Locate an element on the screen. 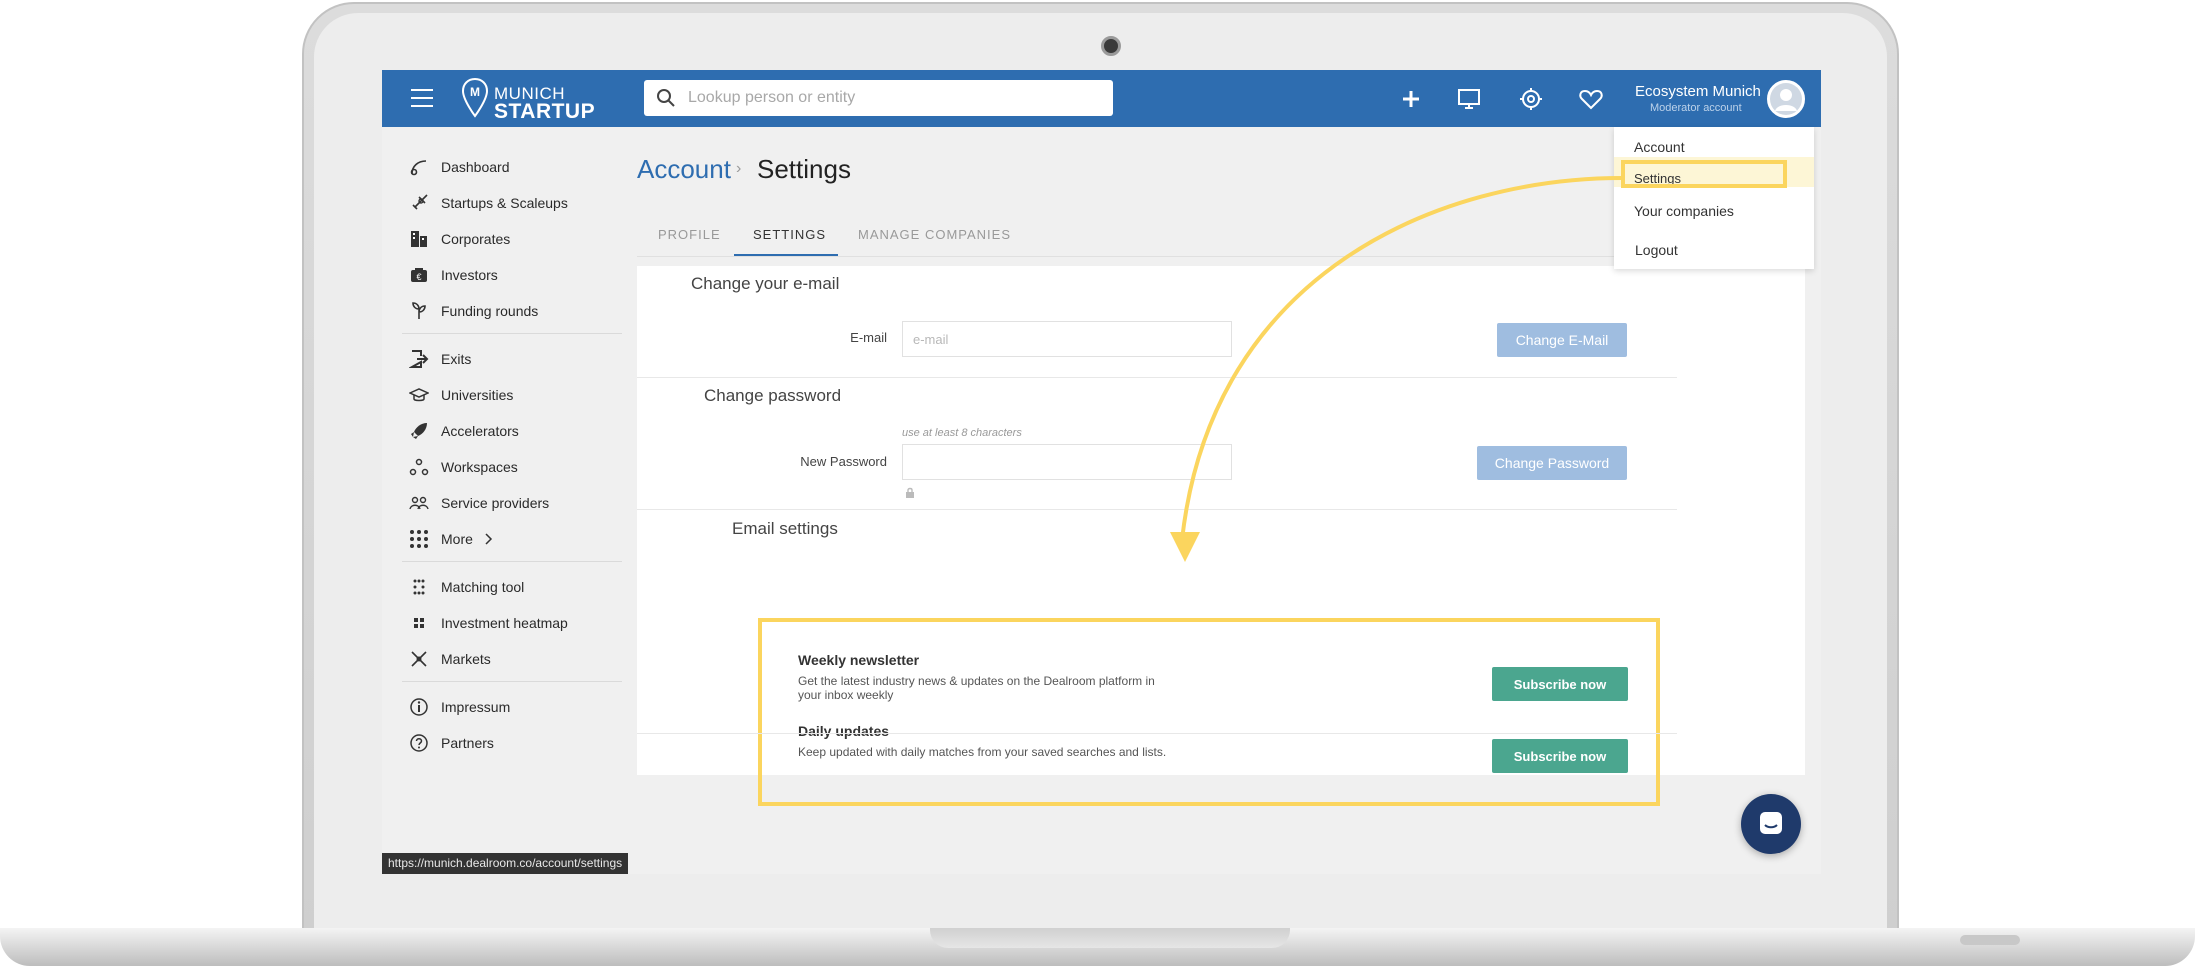  dots-icon is located at coordinates (419, 587).